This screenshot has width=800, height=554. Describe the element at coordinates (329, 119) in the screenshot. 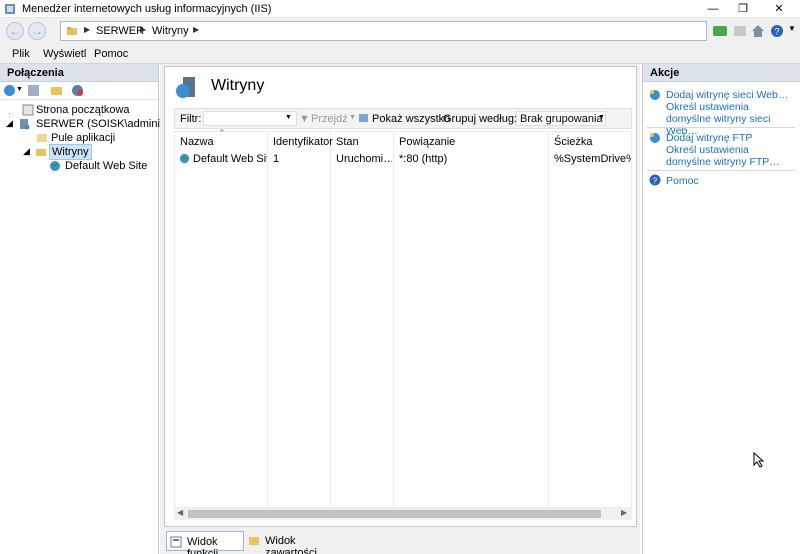

I see `go-button: Przejdź` at that location.